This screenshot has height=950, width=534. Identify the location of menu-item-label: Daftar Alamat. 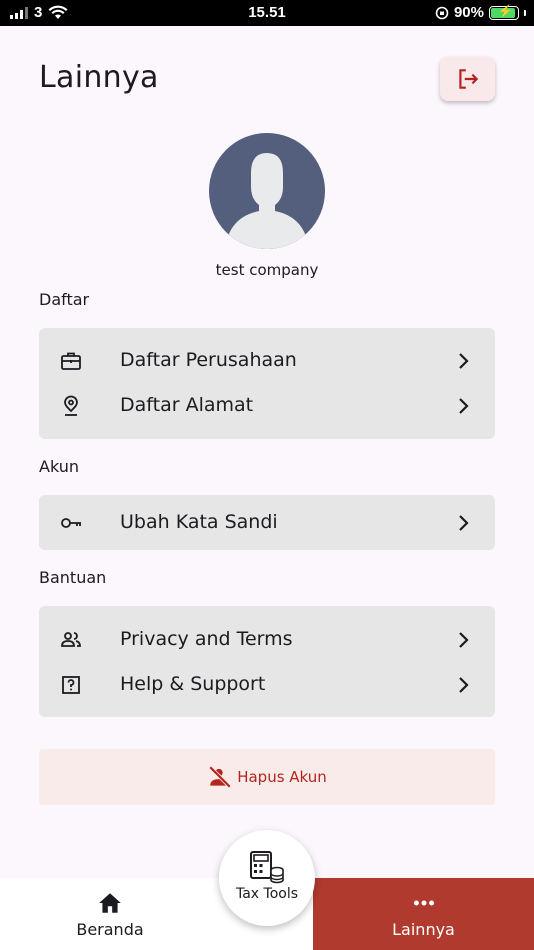
(187, 405).